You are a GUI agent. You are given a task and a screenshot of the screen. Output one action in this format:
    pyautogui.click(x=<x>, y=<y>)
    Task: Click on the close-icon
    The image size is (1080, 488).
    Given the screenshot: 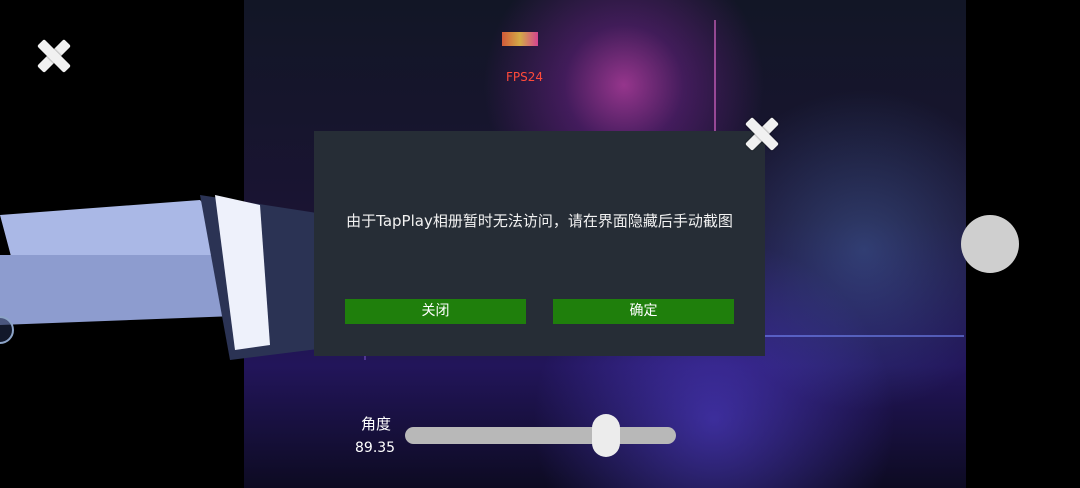 What is the action you would take?
    pyautogui.click(x=54, y=56)
    